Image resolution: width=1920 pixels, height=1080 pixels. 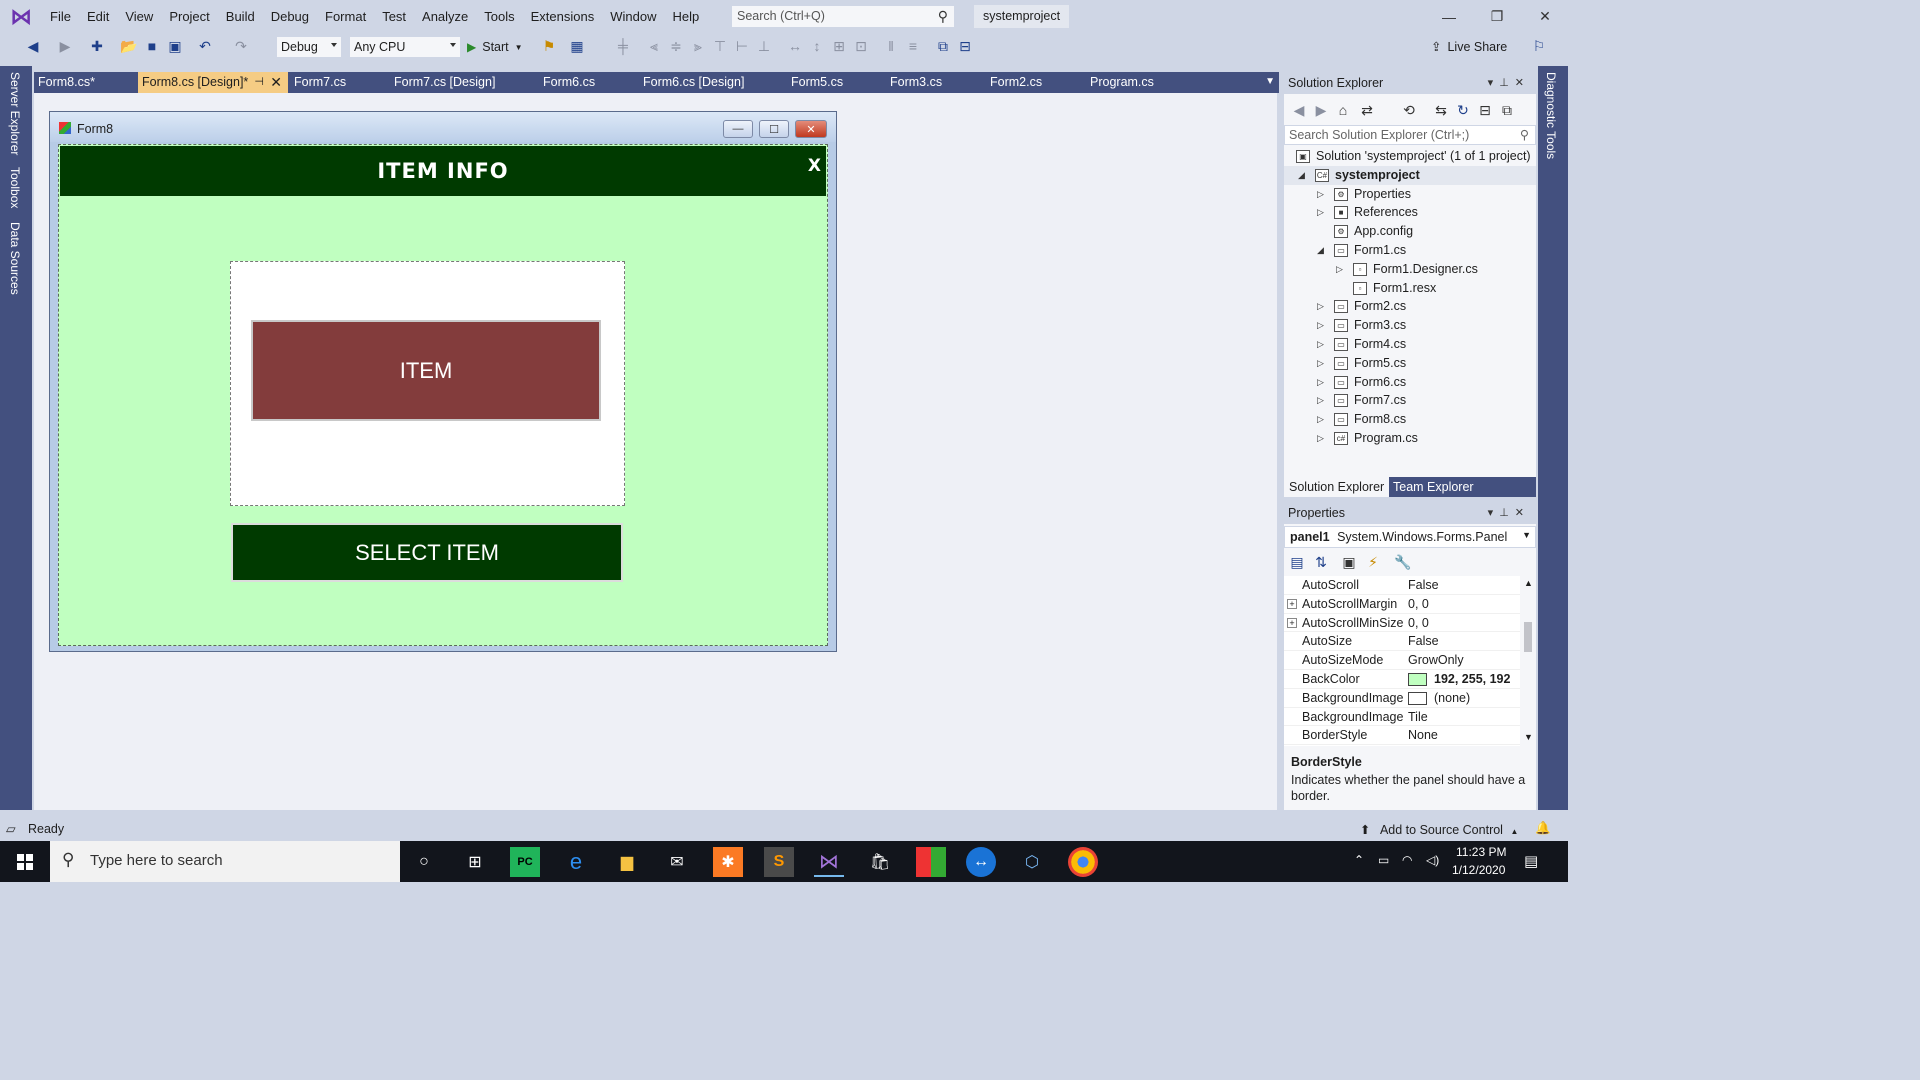 I want to click on menu-extensions: Extensions, so click(x=563, y=16).